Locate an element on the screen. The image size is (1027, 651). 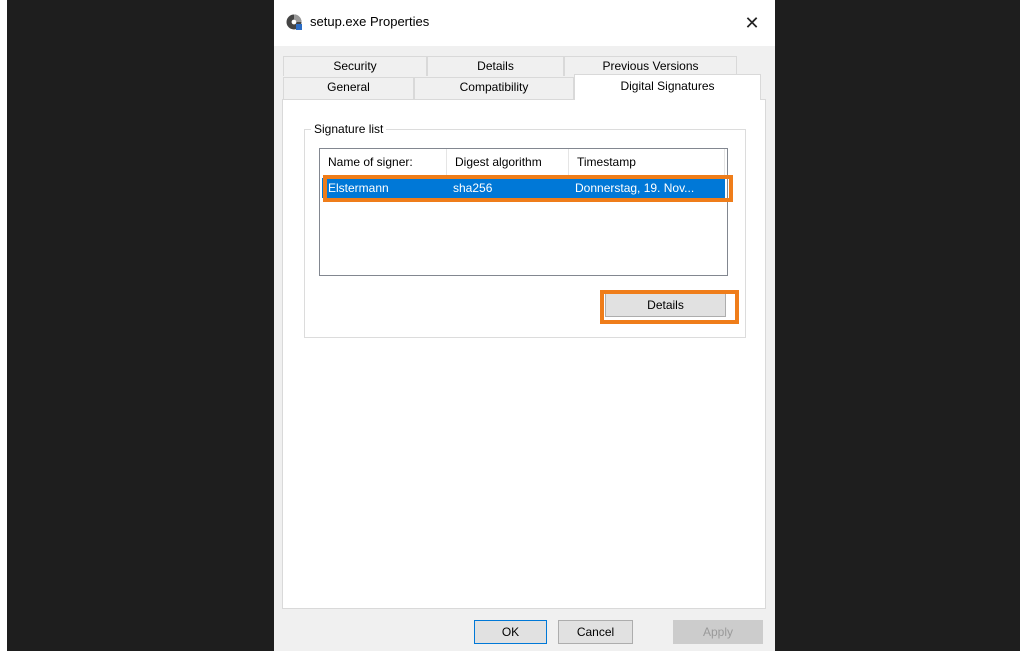
tab-compatibility: Compatibility is located at coordinates (494, 88).